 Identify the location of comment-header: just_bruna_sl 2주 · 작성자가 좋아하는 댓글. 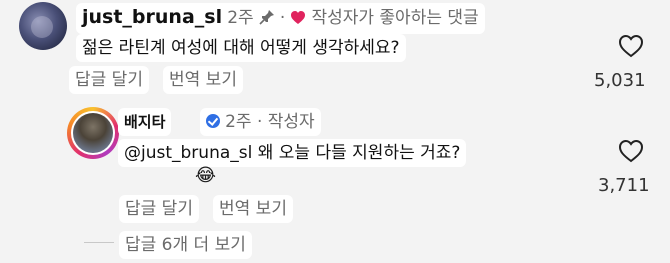
(280, 18).